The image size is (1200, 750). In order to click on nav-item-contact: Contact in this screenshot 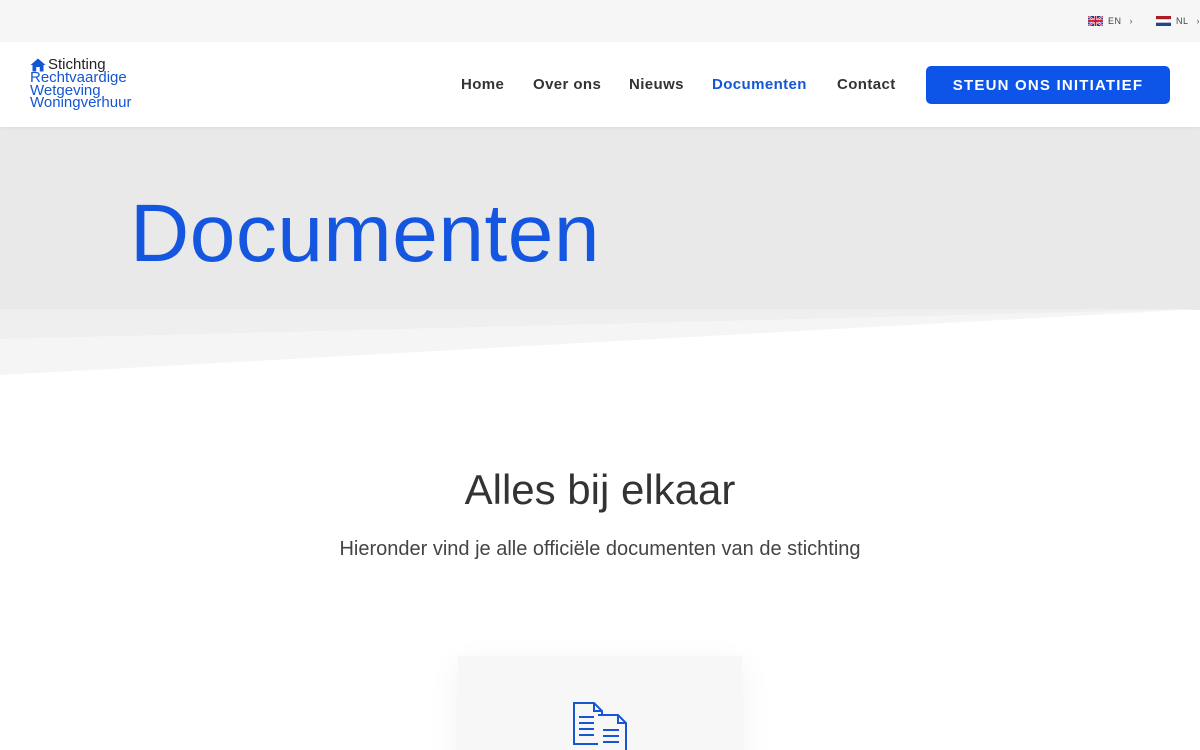, I will do `click(866, 84)`.